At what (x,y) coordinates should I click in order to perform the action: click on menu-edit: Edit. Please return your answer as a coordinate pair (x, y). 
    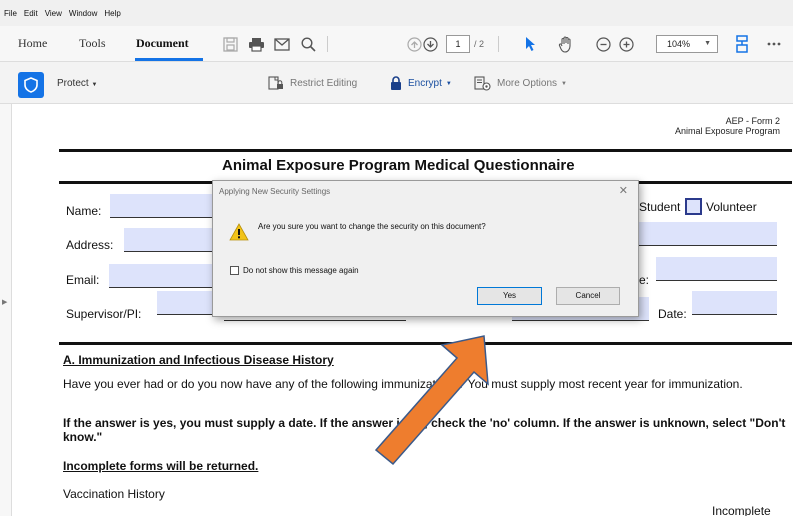
    Looking at the image, I should click on (31, 13).